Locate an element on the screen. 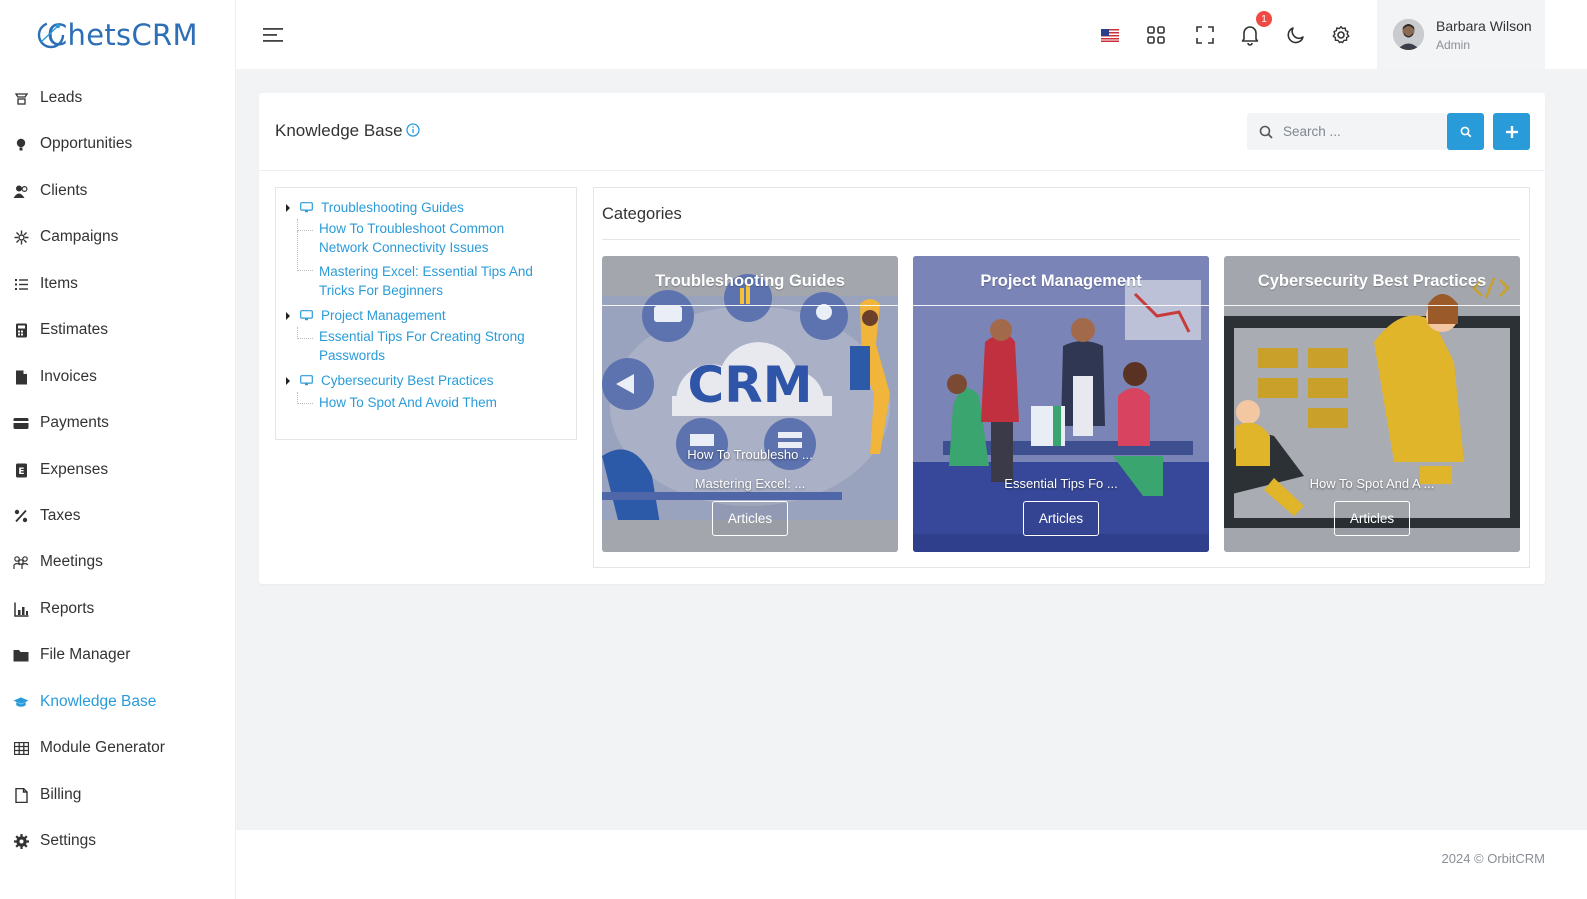 The width and height of the screenshot is (1587, 899). credit-card-icon is located at coordinates (21, 423).